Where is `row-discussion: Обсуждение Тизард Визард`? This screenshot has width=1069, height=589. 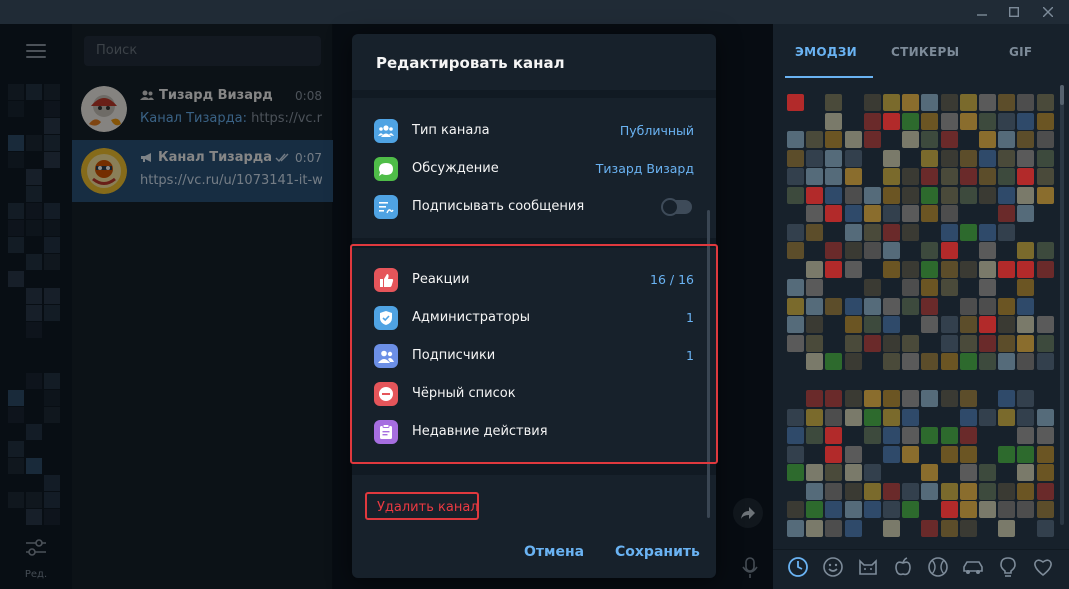 row-discussion: Обсуждение Тизард Визард is located at coordinates (530, 169).